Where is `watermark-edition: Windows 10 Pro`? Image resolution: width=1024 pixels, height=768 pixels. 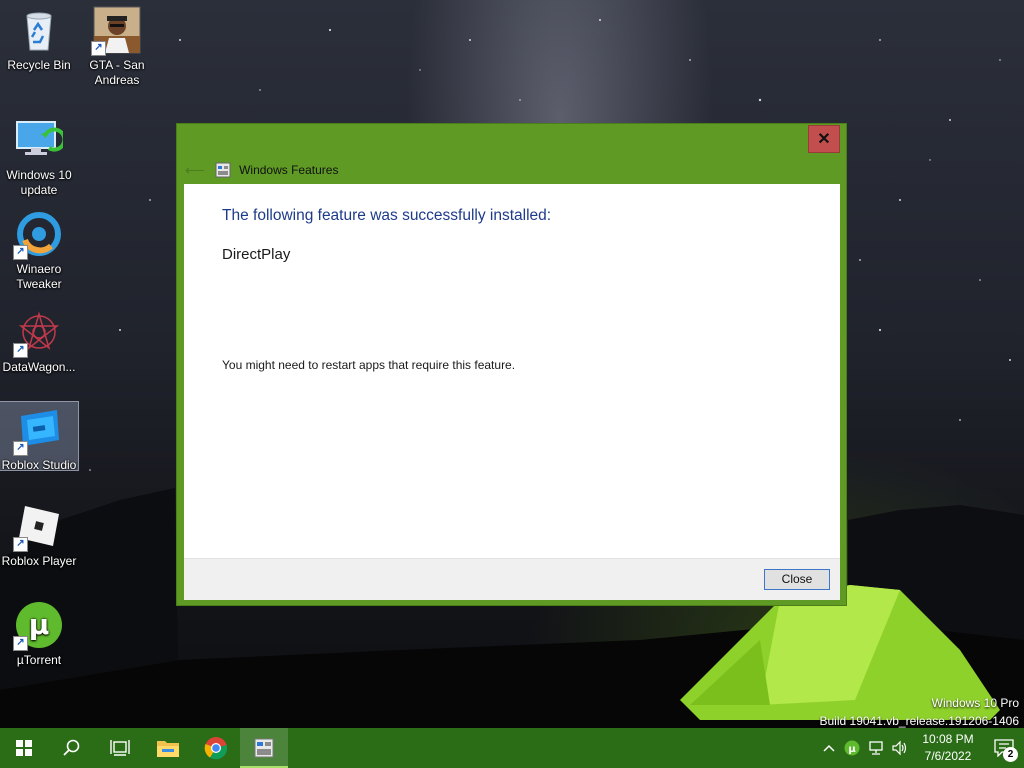 watermark-edition: Windows 10 Pro is located at coordinates (975, 703).